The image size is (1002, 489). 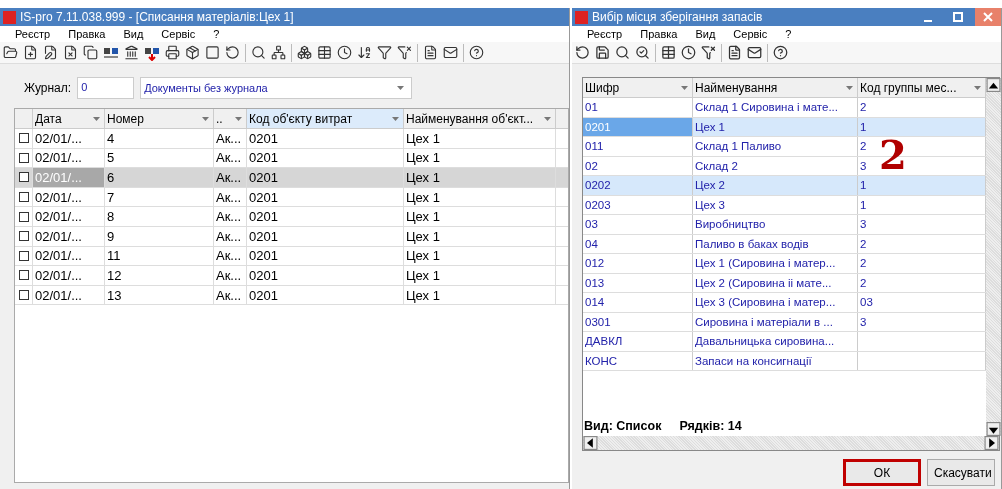 I want to click on file-delete-icon, so click(x=70, y=52).